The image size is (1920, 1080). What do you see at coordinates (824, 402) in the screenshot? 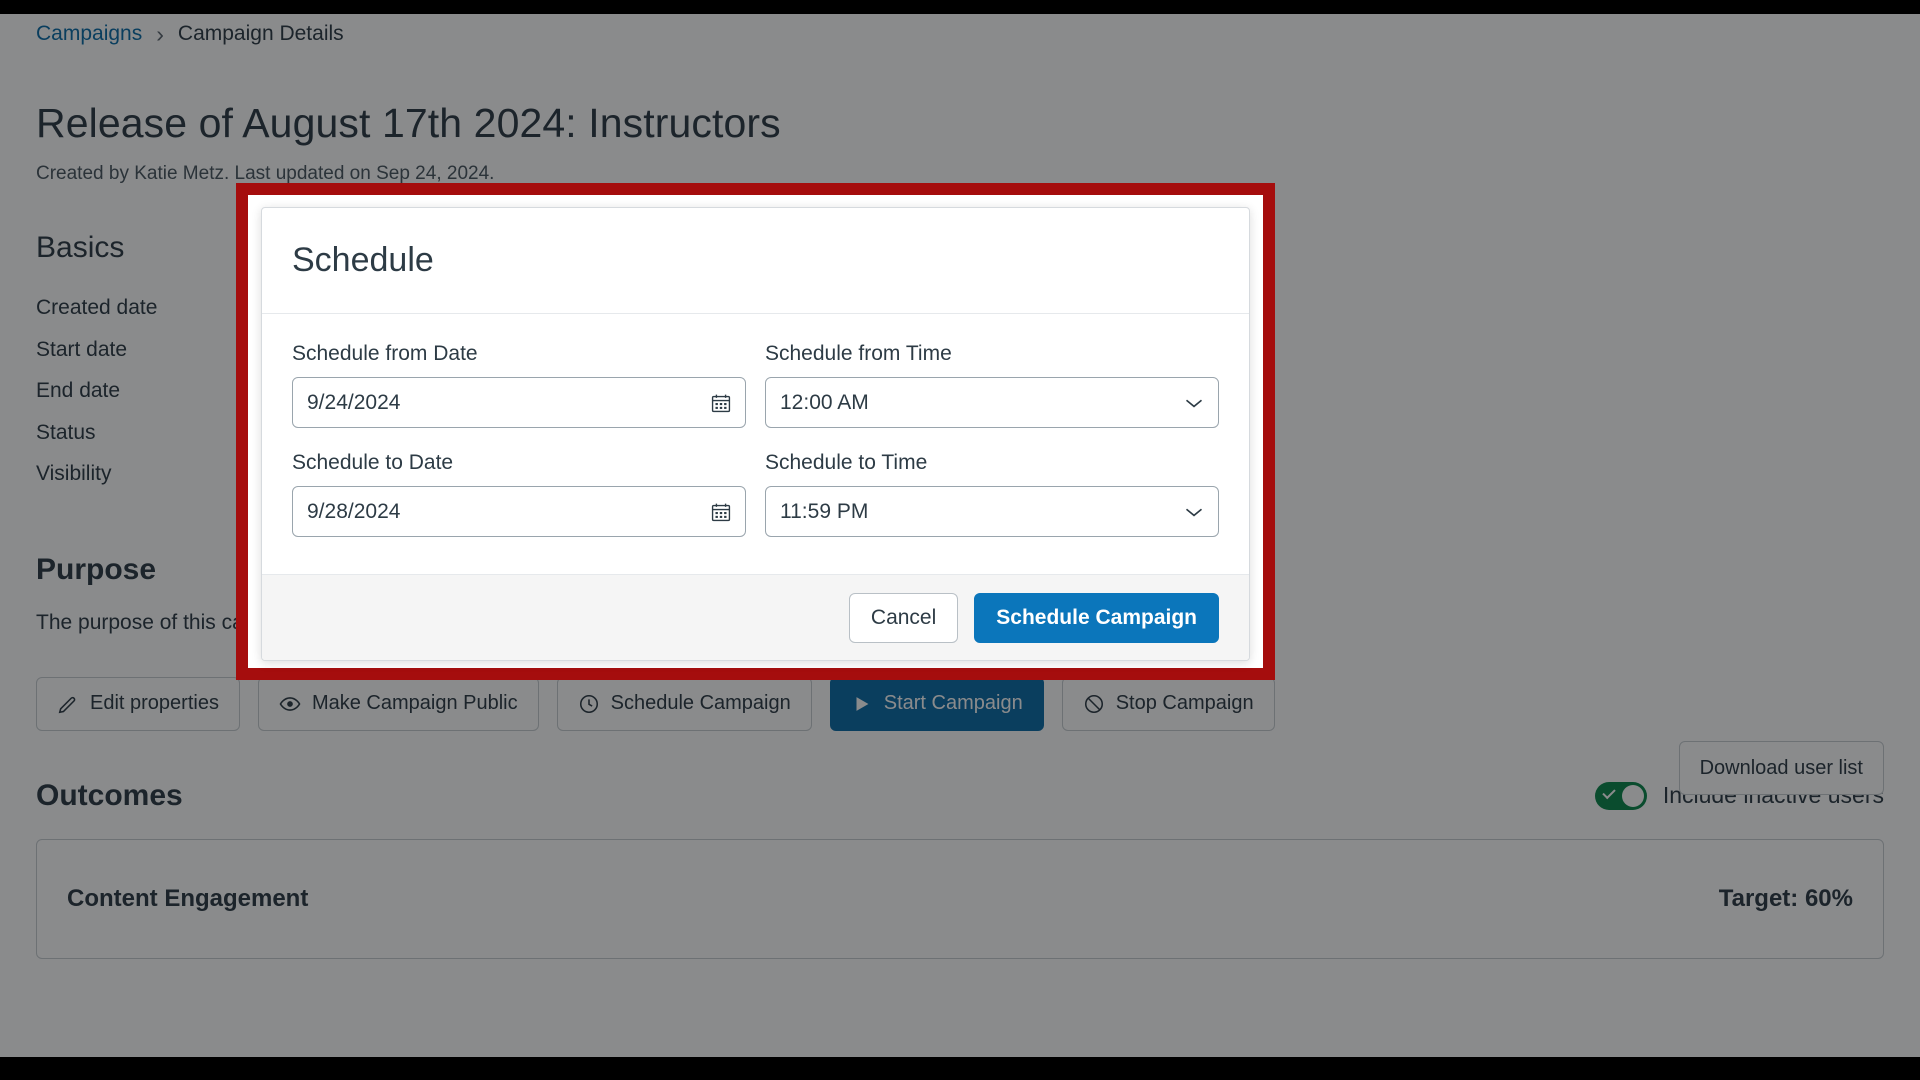
I see `schedule-from-time-value: 12:00 AM` at bounding box center [824, 402].